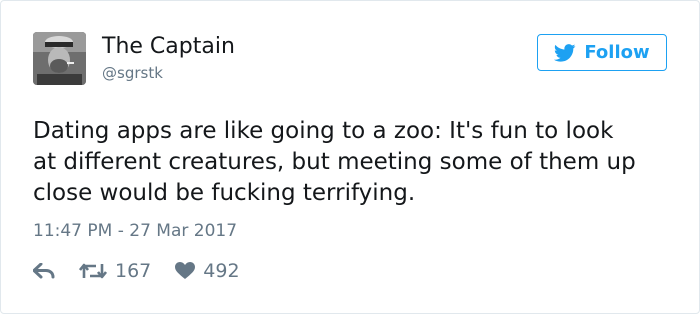 The image size is (700, 314). Describe the element at coordinates (135, 231) in the screenshot. I see `tweet-timestamp: 11:47 PM - 27 Mar 2017` at that location.